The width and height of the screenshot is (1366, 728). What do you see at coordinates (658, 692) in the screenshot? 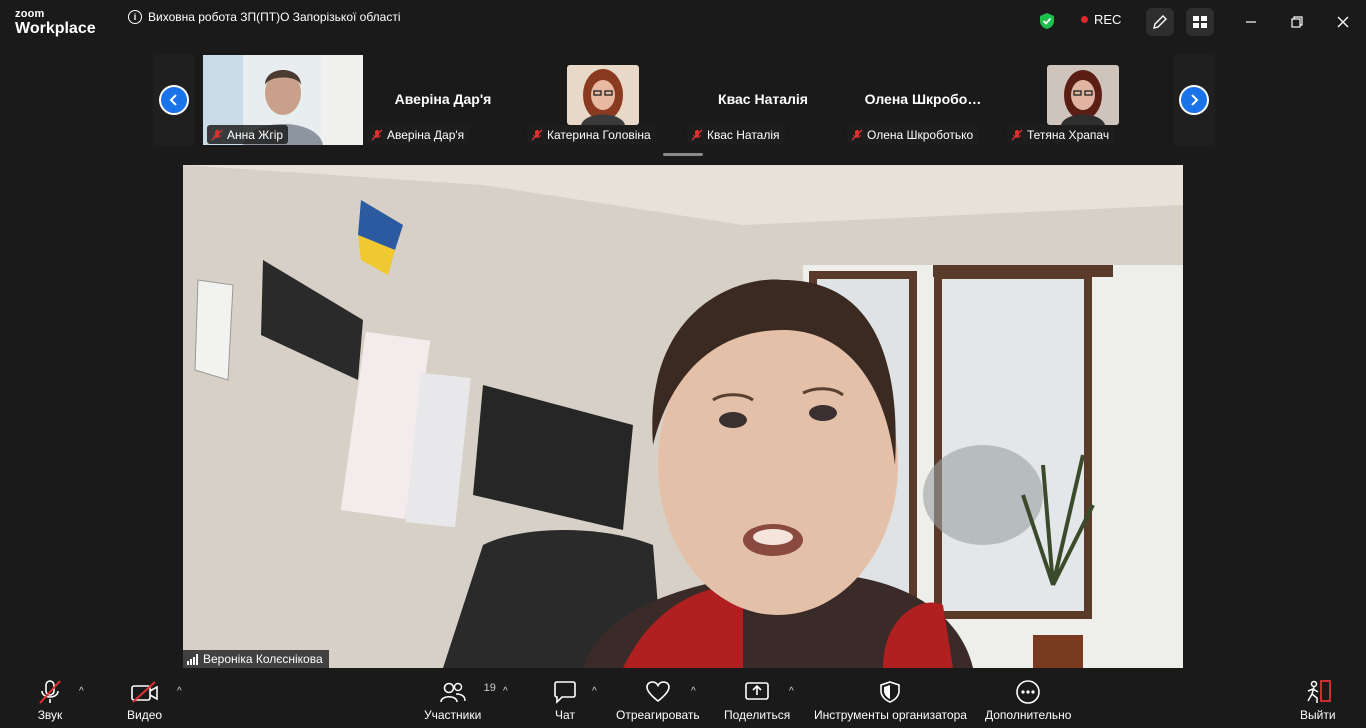
I see `heart-icon` at bounding box center [658, 692].